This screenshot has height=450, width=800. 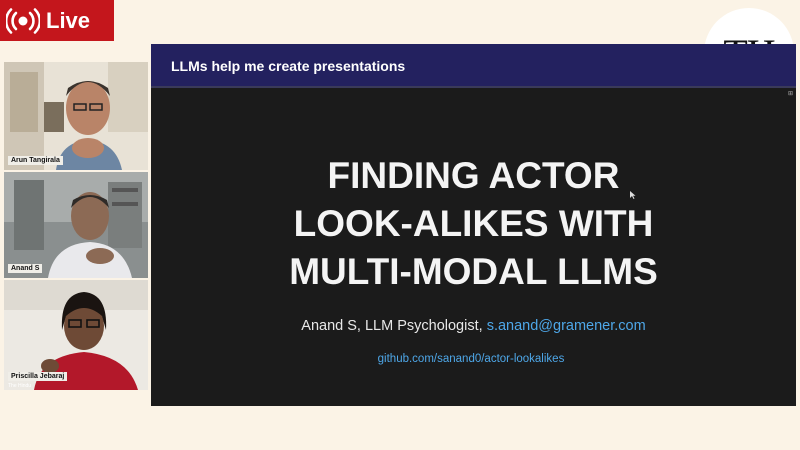 What do you see at coordinates (791, 93) in the screenshot?
I see `expand-icon: ⊞` at bounding box center [791, 93].